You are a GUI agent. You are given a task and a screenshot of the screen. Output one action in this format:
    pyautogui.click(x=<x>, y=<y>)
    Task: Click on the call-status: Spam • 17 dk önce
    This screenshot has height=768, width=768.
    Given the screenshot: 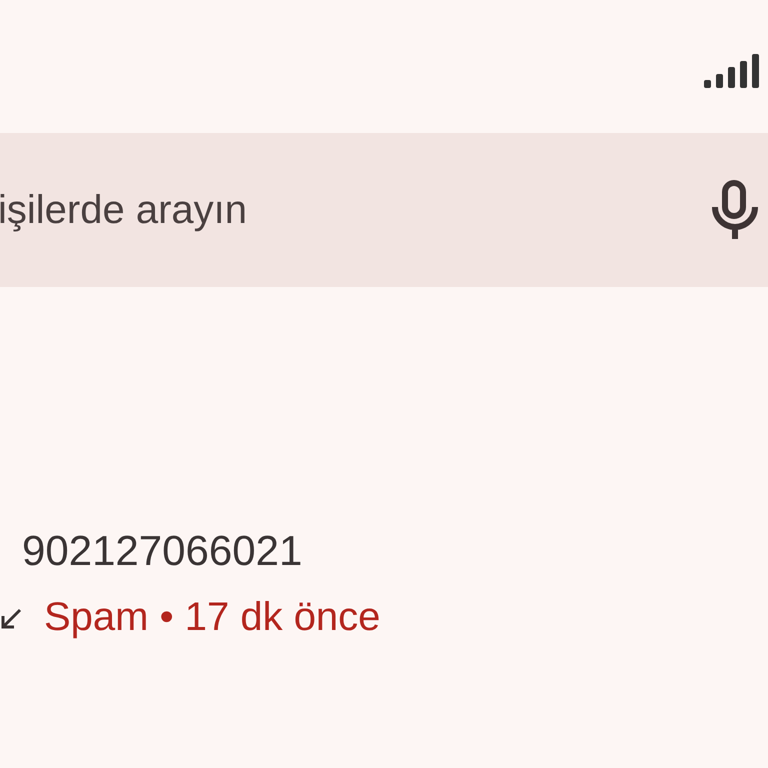 What is the action you would take?
    pyautogui.click(x=212, y=617)
    